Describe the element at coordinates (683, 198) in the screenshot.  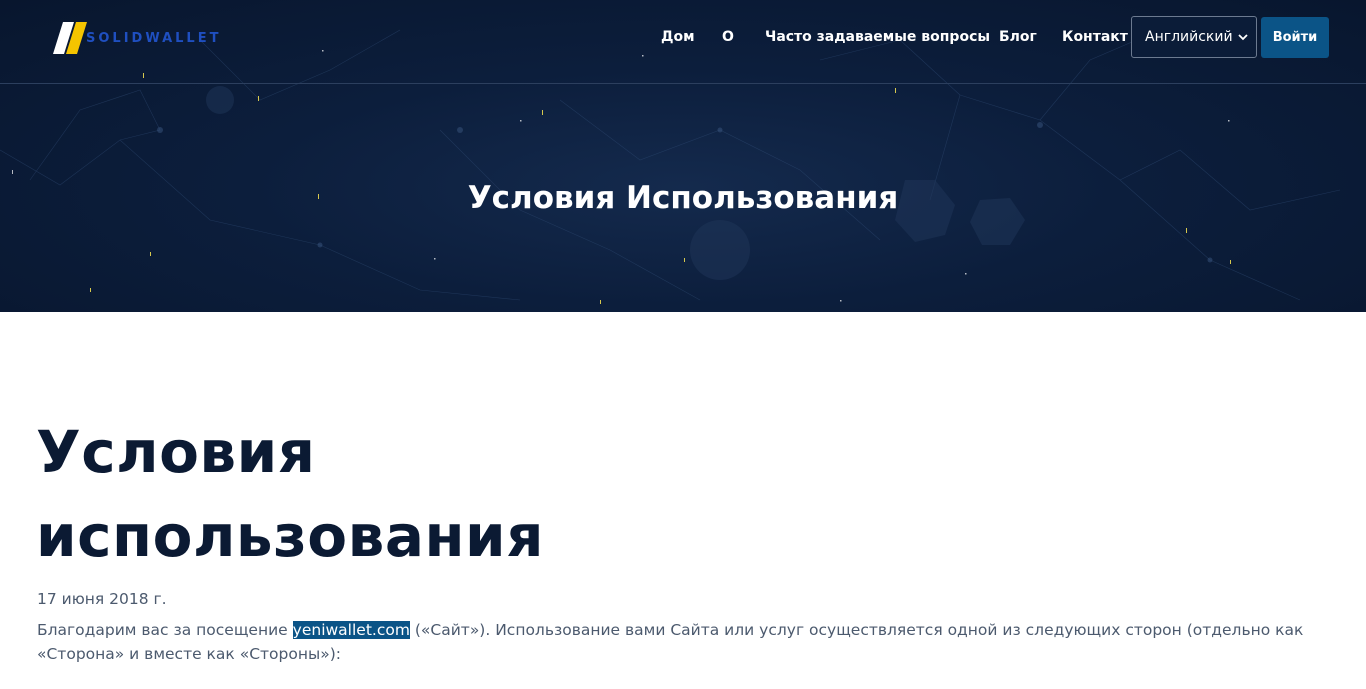
I see `hero-title: Условия Использования` at that location.